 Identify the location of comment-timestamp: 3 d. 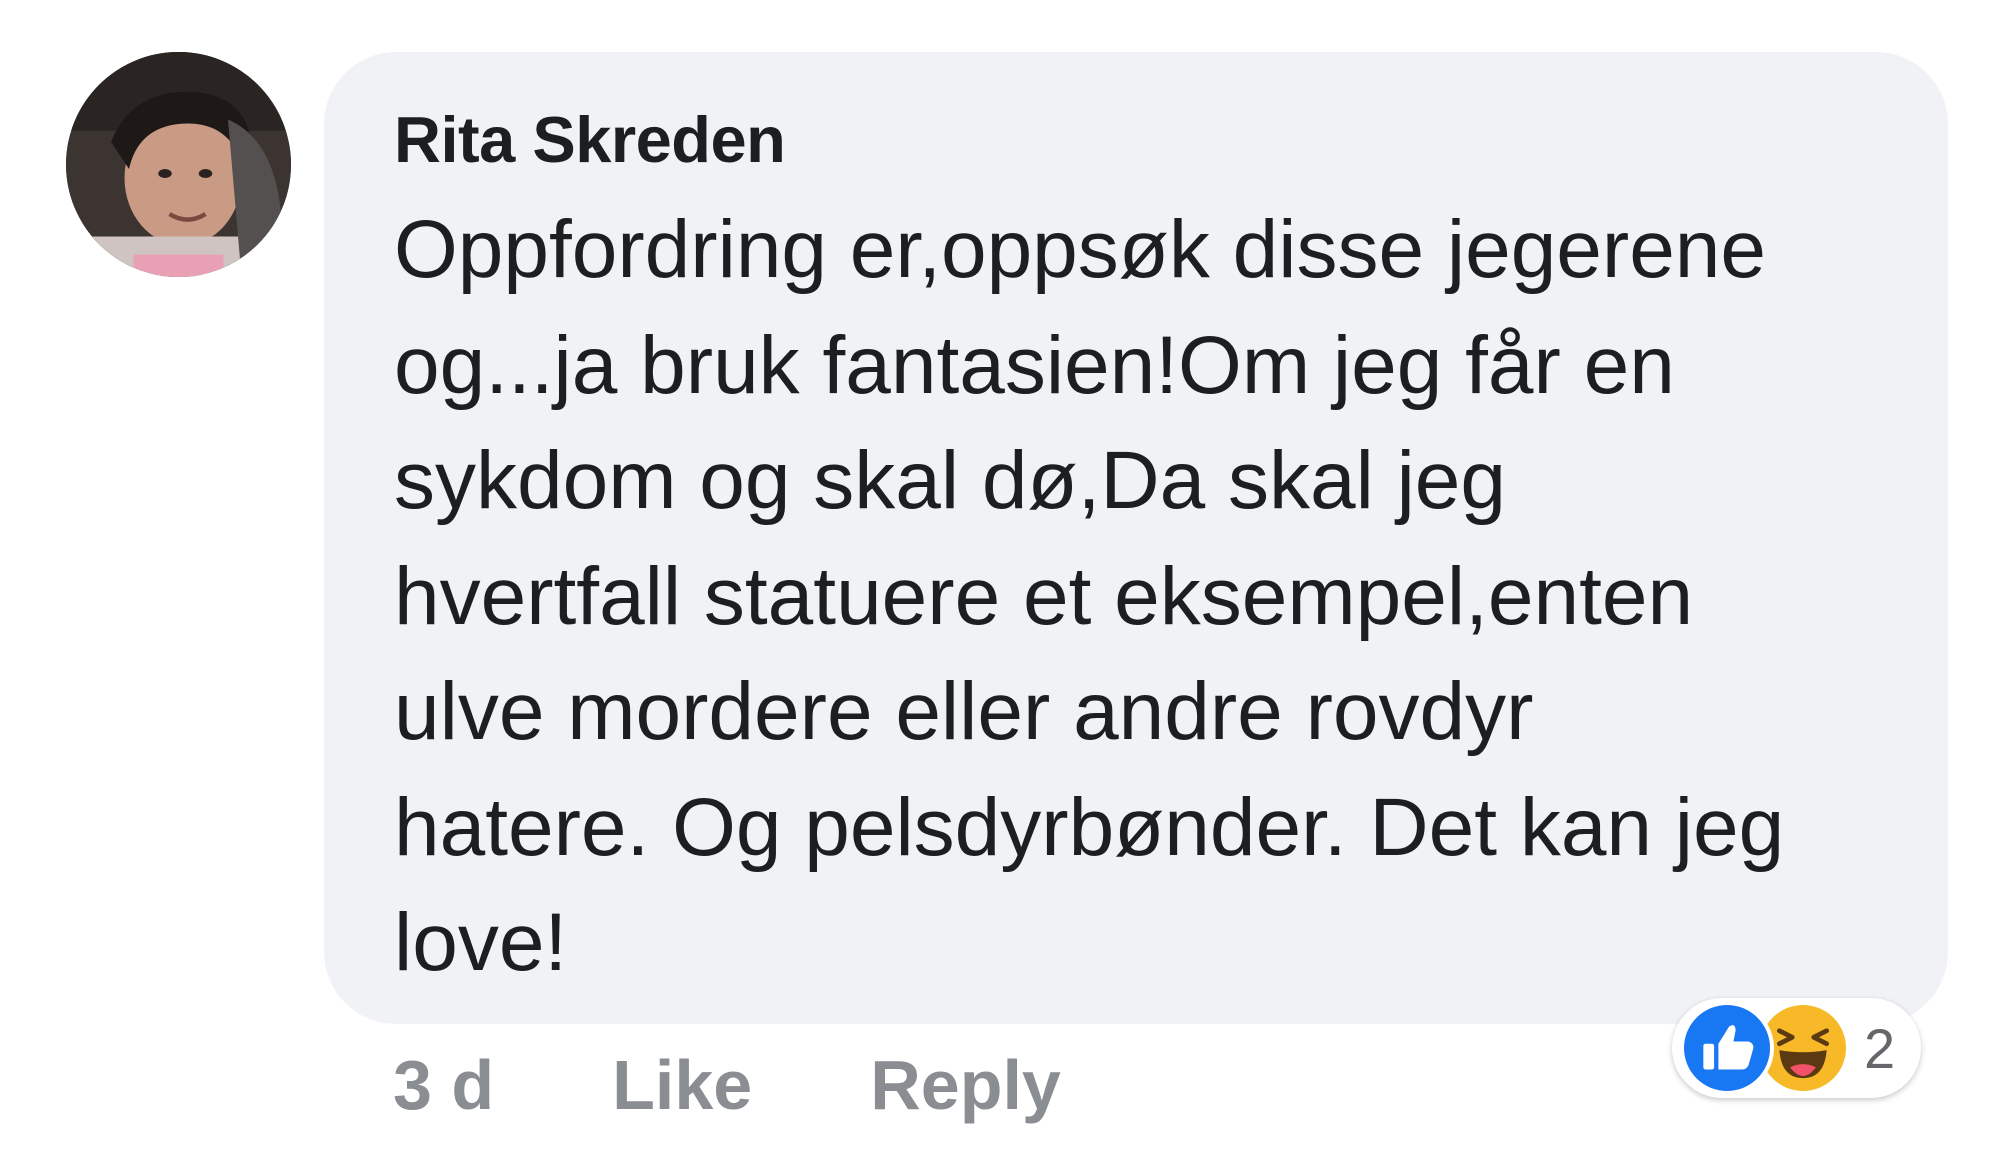
(443, 1085).